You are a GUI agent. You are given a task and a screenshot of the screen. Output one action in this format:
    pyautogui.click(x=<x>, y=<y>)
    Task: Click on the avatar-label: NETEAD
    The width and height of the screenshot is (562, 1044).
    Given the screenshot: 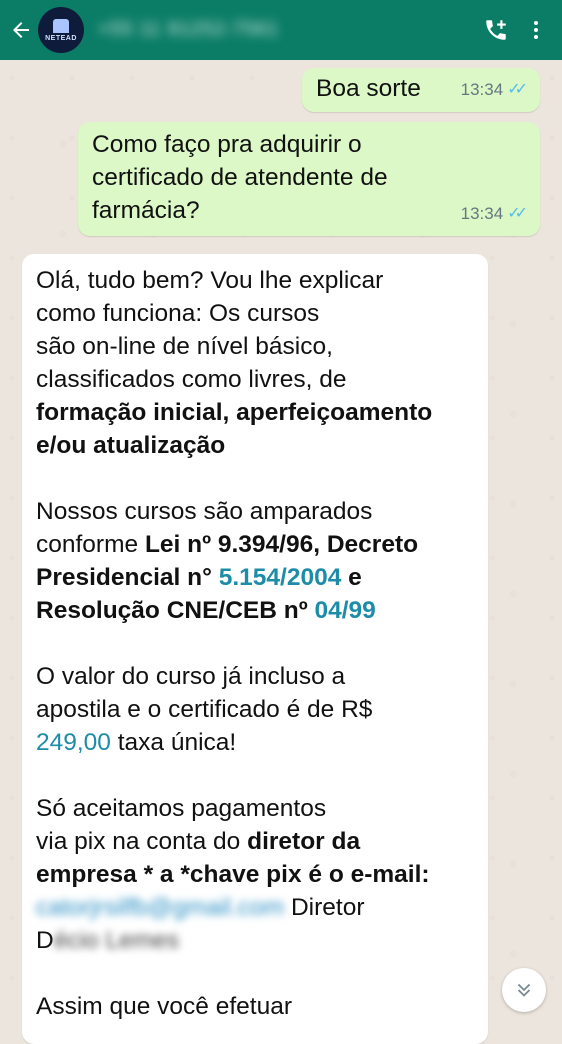 What is the action you would take?
    pyautogui.click(x=61, y=38)
    